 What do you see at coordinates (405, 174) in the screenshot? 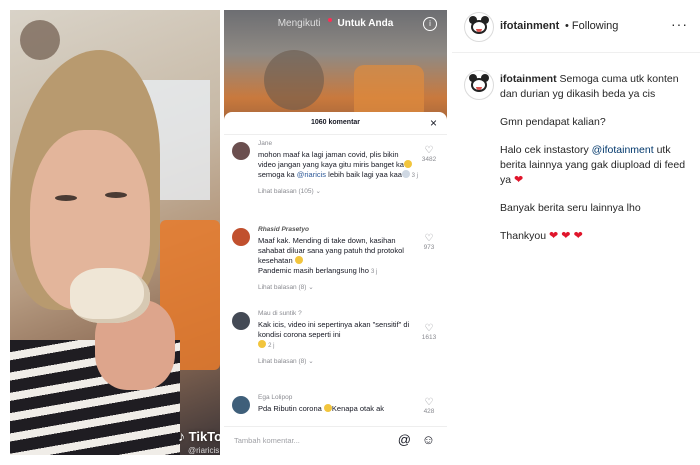
I see `pray-emoji-icon` at bounding box center [405, 174].